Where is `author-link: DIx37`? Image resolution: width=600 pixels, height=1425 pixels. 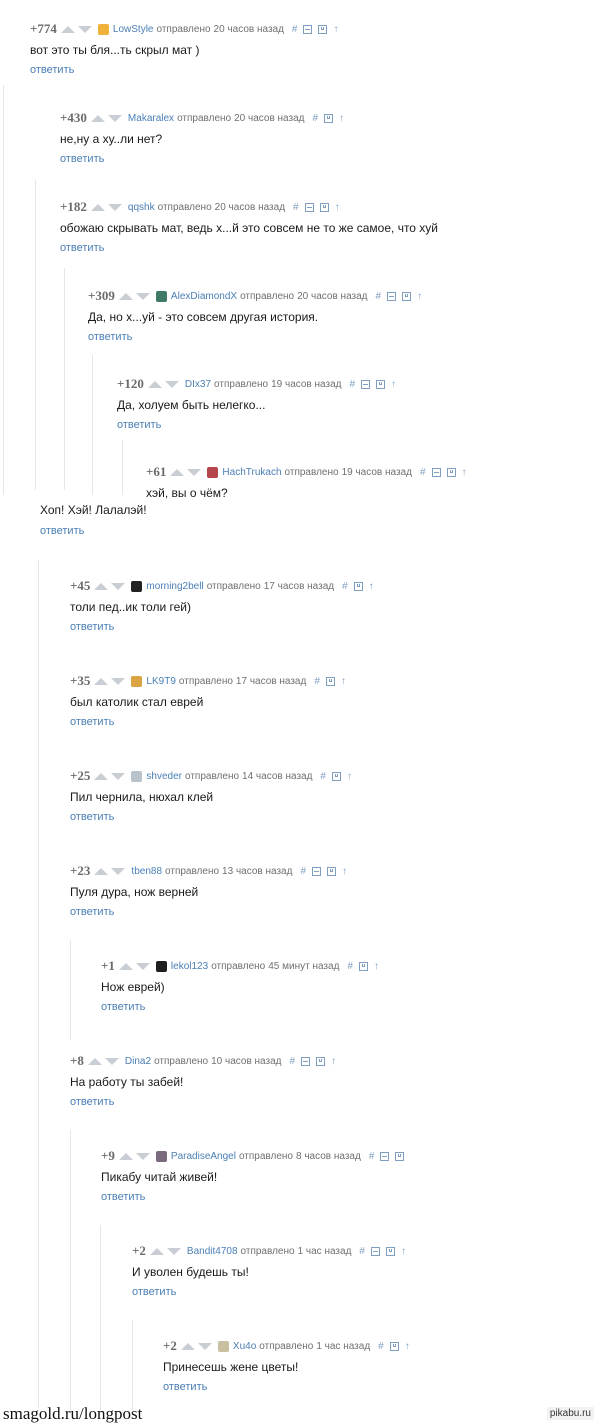
author-link: DIx37 is located at coordinates (198, 384).